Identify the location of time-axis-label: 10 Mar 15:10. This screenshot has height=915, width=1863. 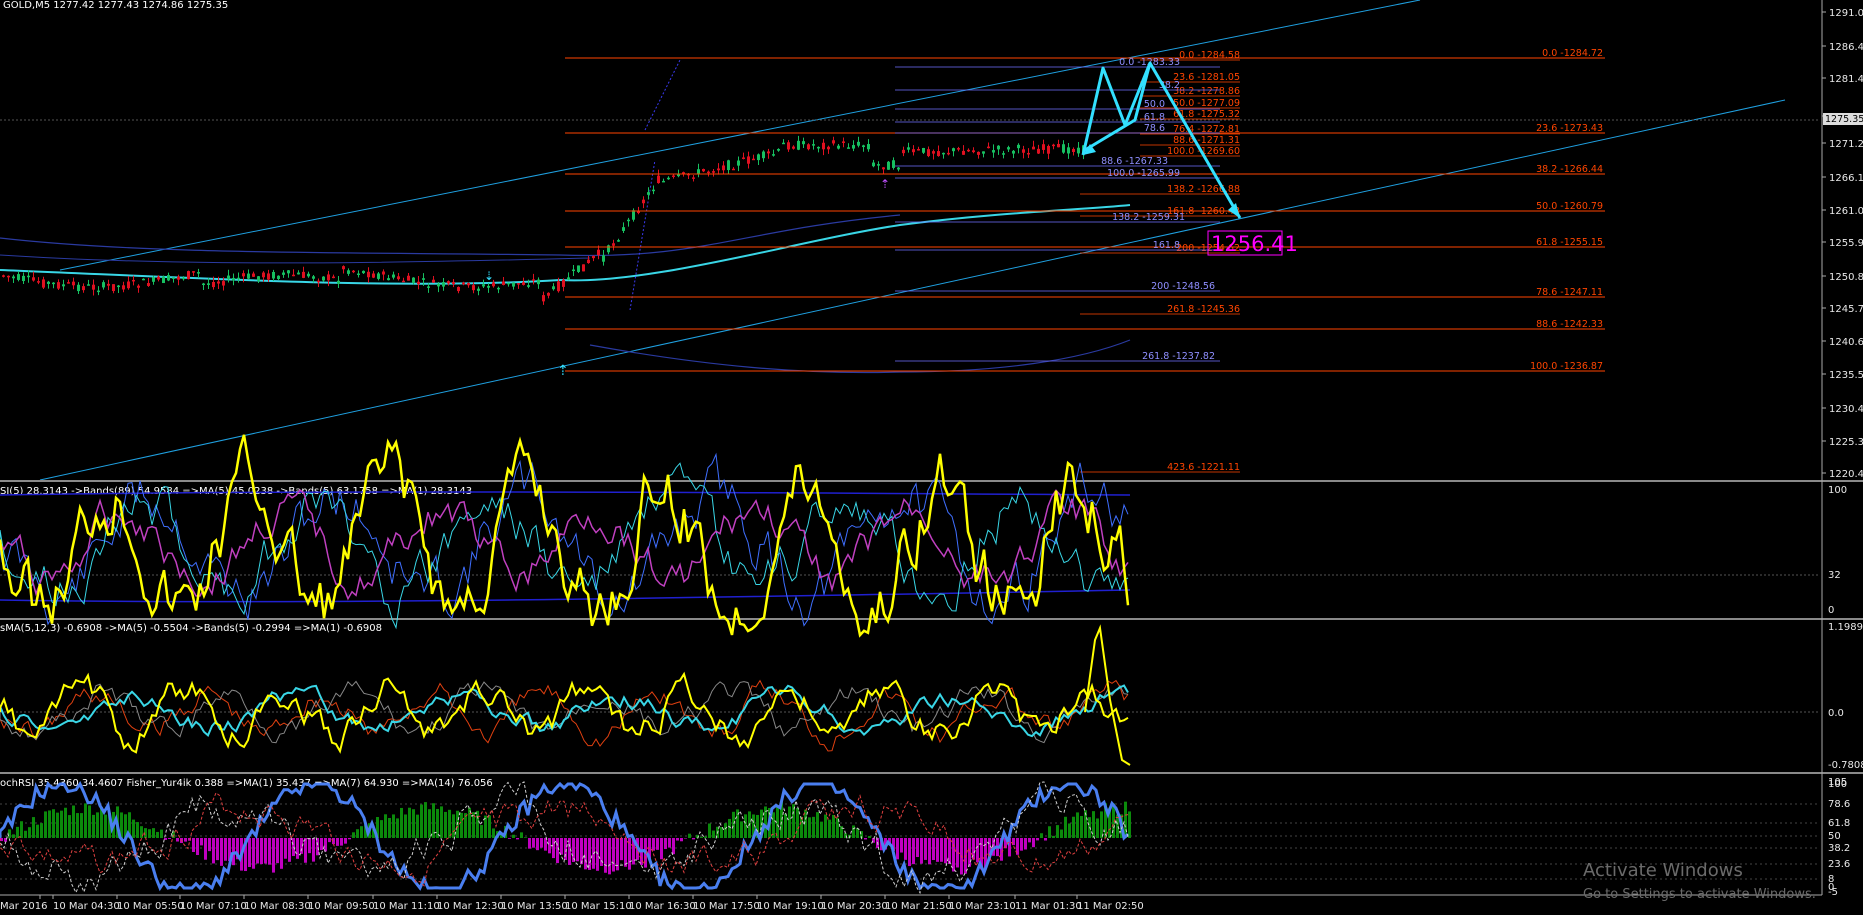
(598, 906).